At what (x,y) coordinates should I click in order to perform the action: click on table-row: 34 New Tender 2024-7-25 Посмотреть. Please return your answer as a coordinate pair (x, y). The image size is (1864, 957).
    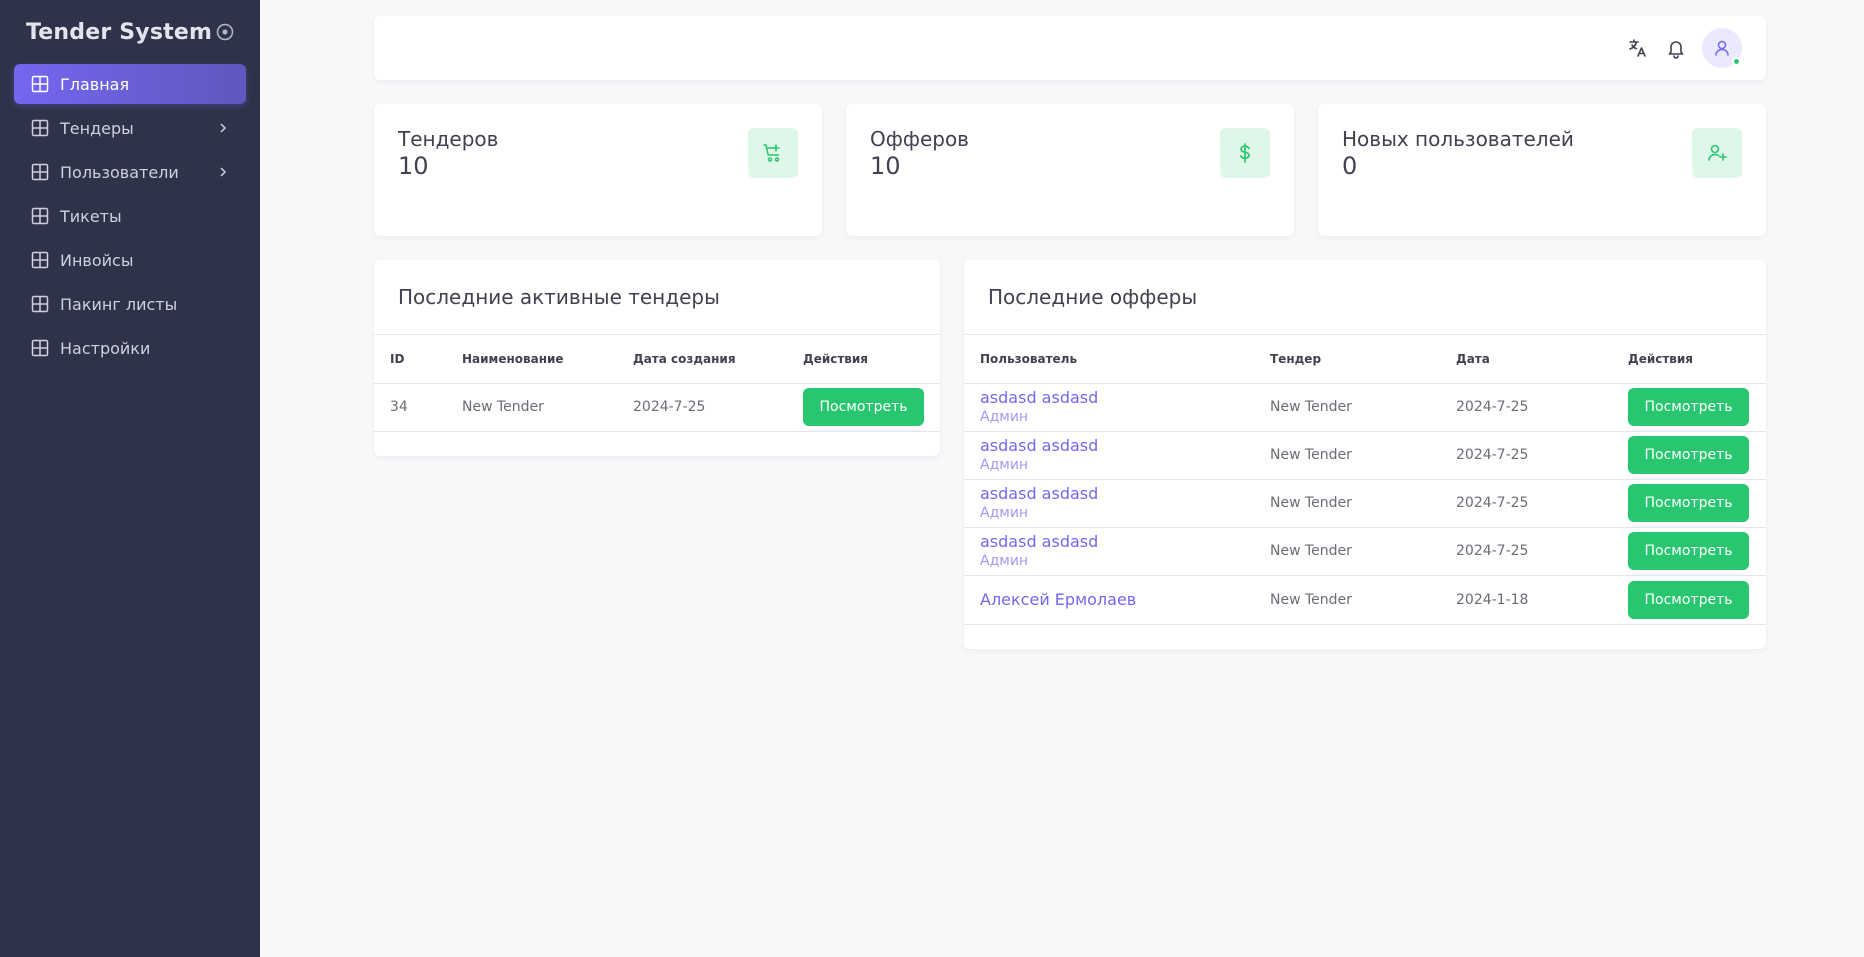
    Looking at the image, I should click on (657, 407).